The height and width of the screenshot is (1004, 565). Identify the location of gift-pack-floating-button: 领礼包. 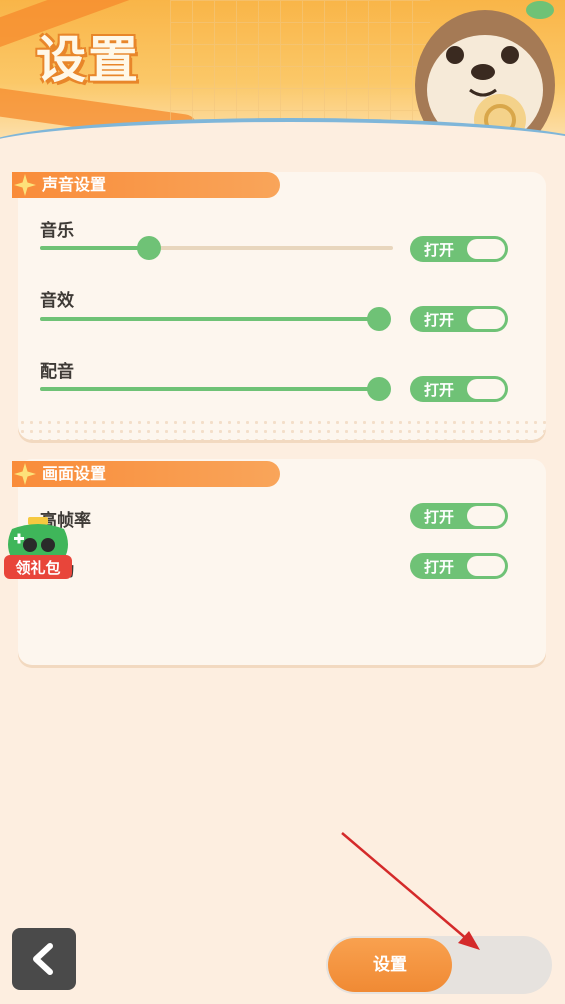
(38, 548).